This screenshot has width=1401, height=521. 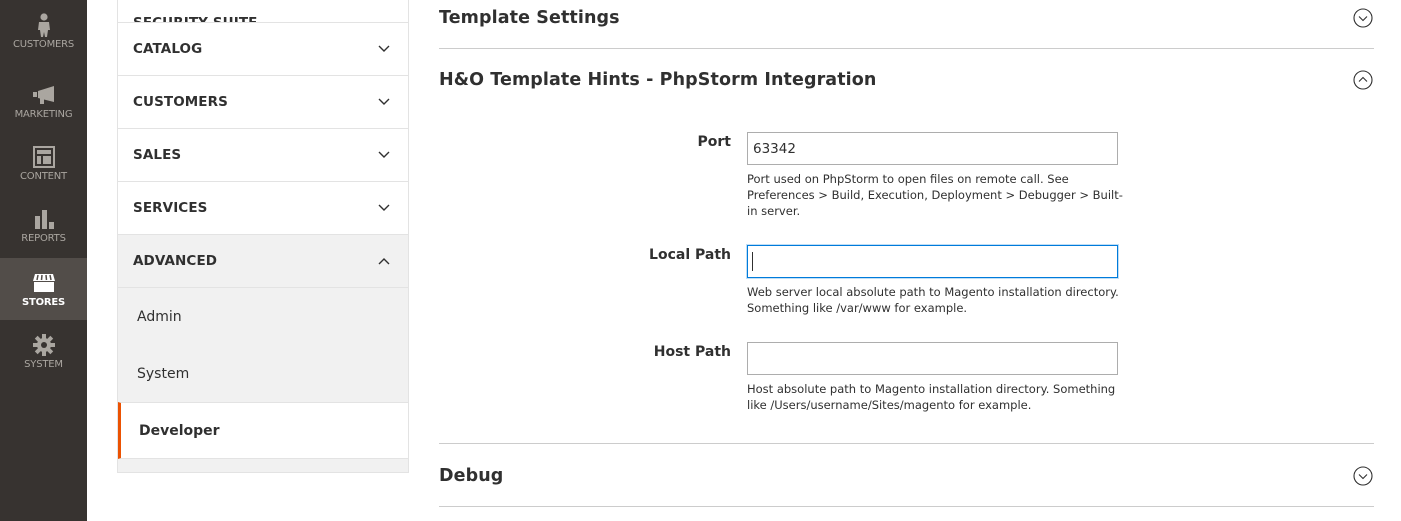 I want to click on tab-group-title: SECURITY SUITE, so click(x=195, y=19).